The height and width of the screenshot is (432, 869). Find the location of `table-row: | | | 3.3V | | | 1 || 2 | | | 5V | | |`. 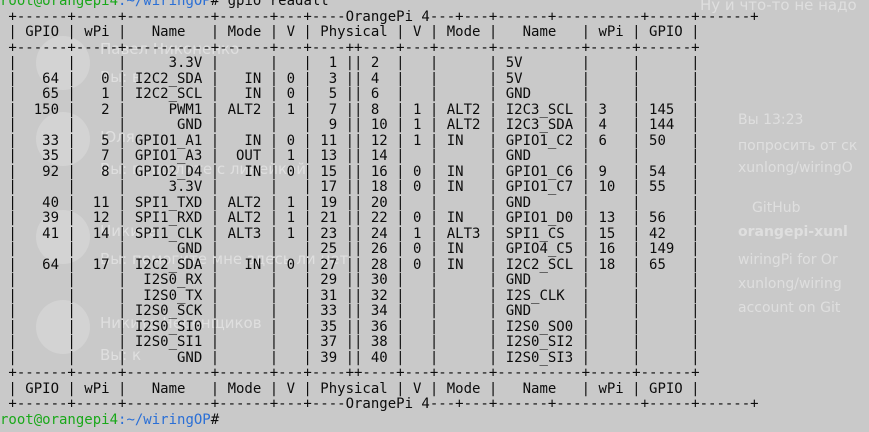

table-row: | | | 3.3V | | | 1 || 2 | | | 5V | | | is located at coordinates (350, 63).